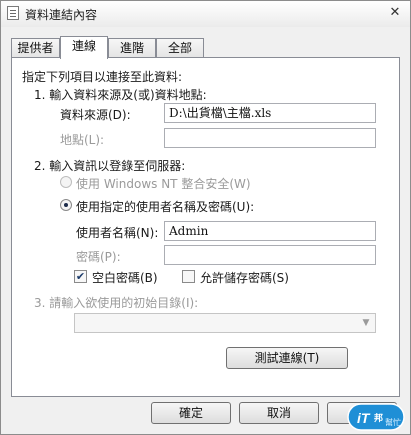  Describe the element at coordinates (61, 15) in the screenshot. I see `window-title: 資料連結內容` at that location.